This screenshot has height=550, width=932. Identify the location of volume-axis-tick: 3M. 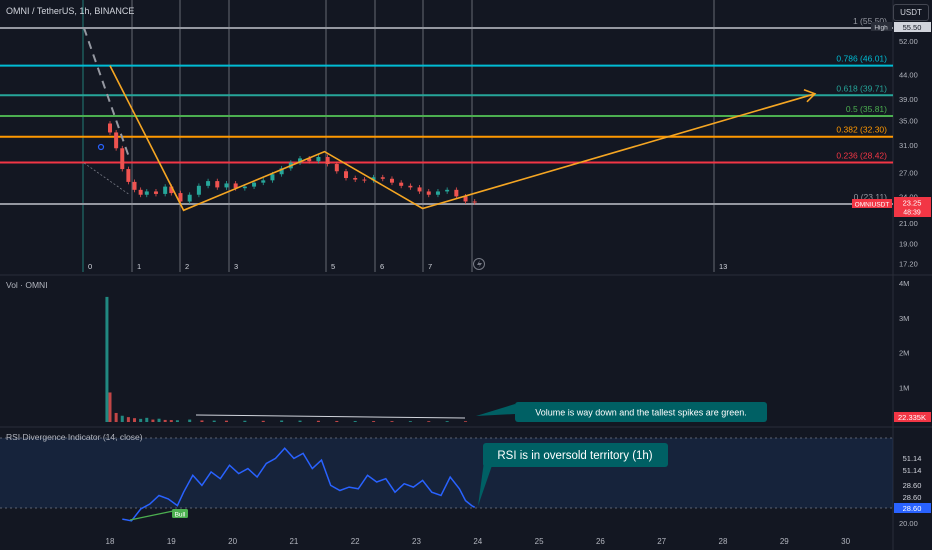
(904, 318).